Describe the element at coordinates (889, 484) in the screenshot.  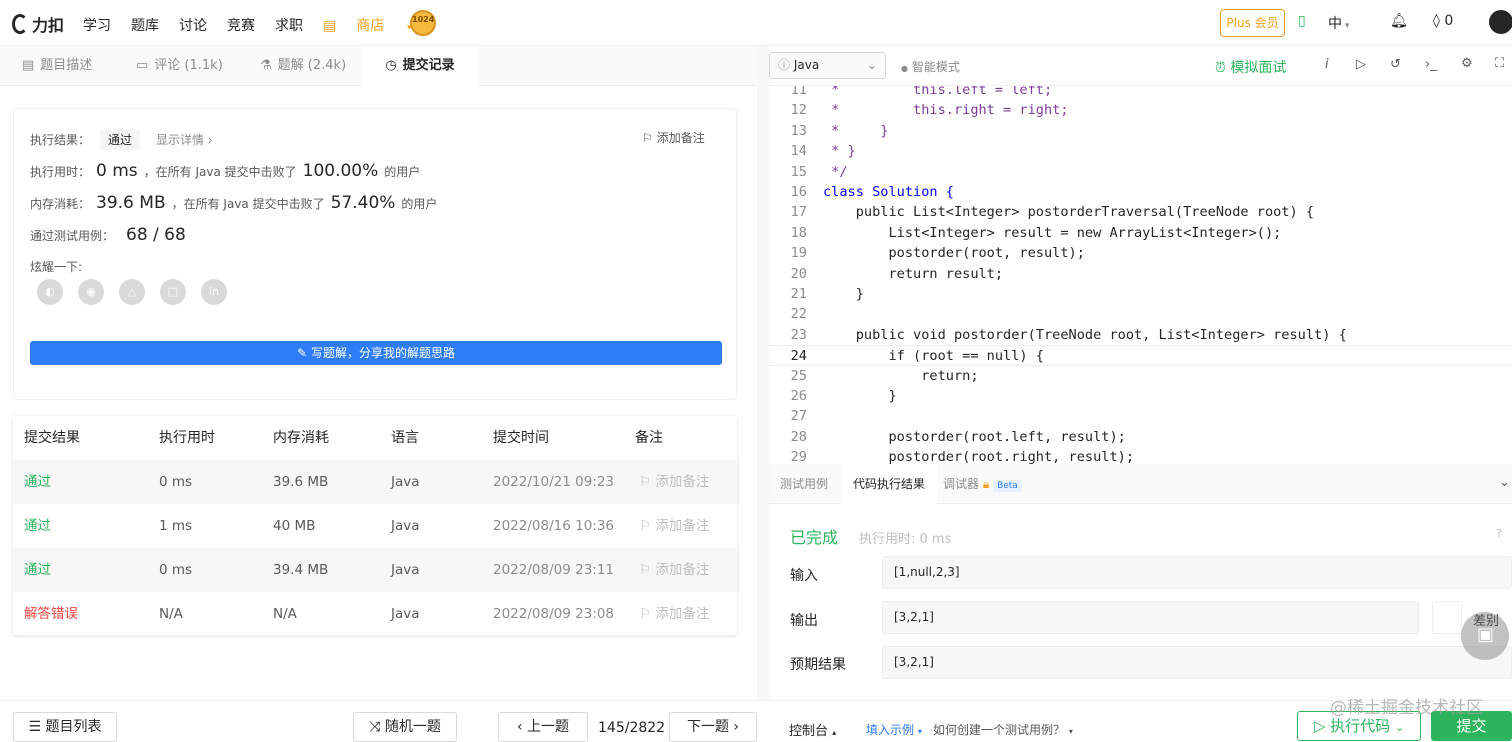
I see `tab-run-result: 代码执行结果` at that location.